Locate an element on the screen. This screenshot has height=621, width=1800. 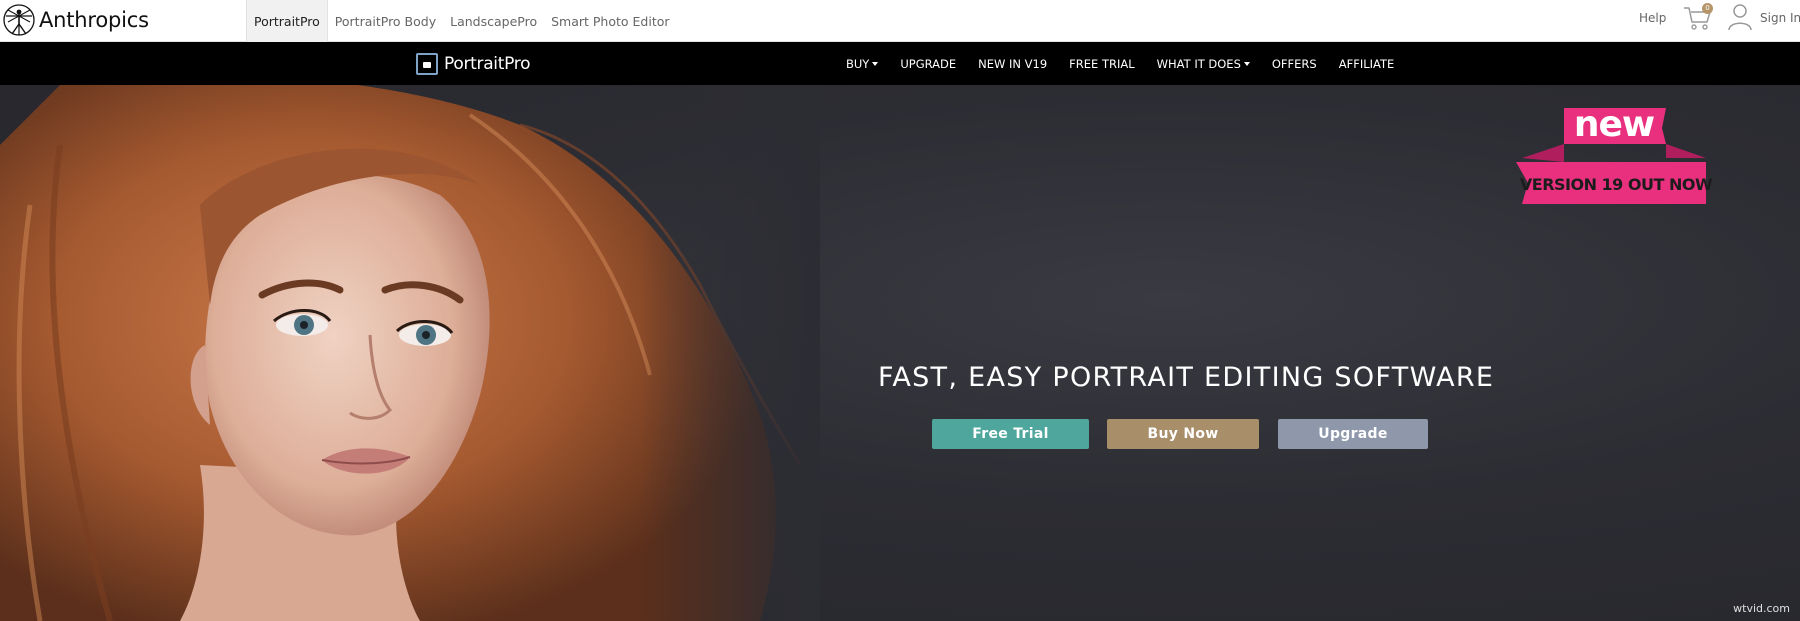
nav-what-label: WHAT IT DOES is located at coordinates (1198, 63).